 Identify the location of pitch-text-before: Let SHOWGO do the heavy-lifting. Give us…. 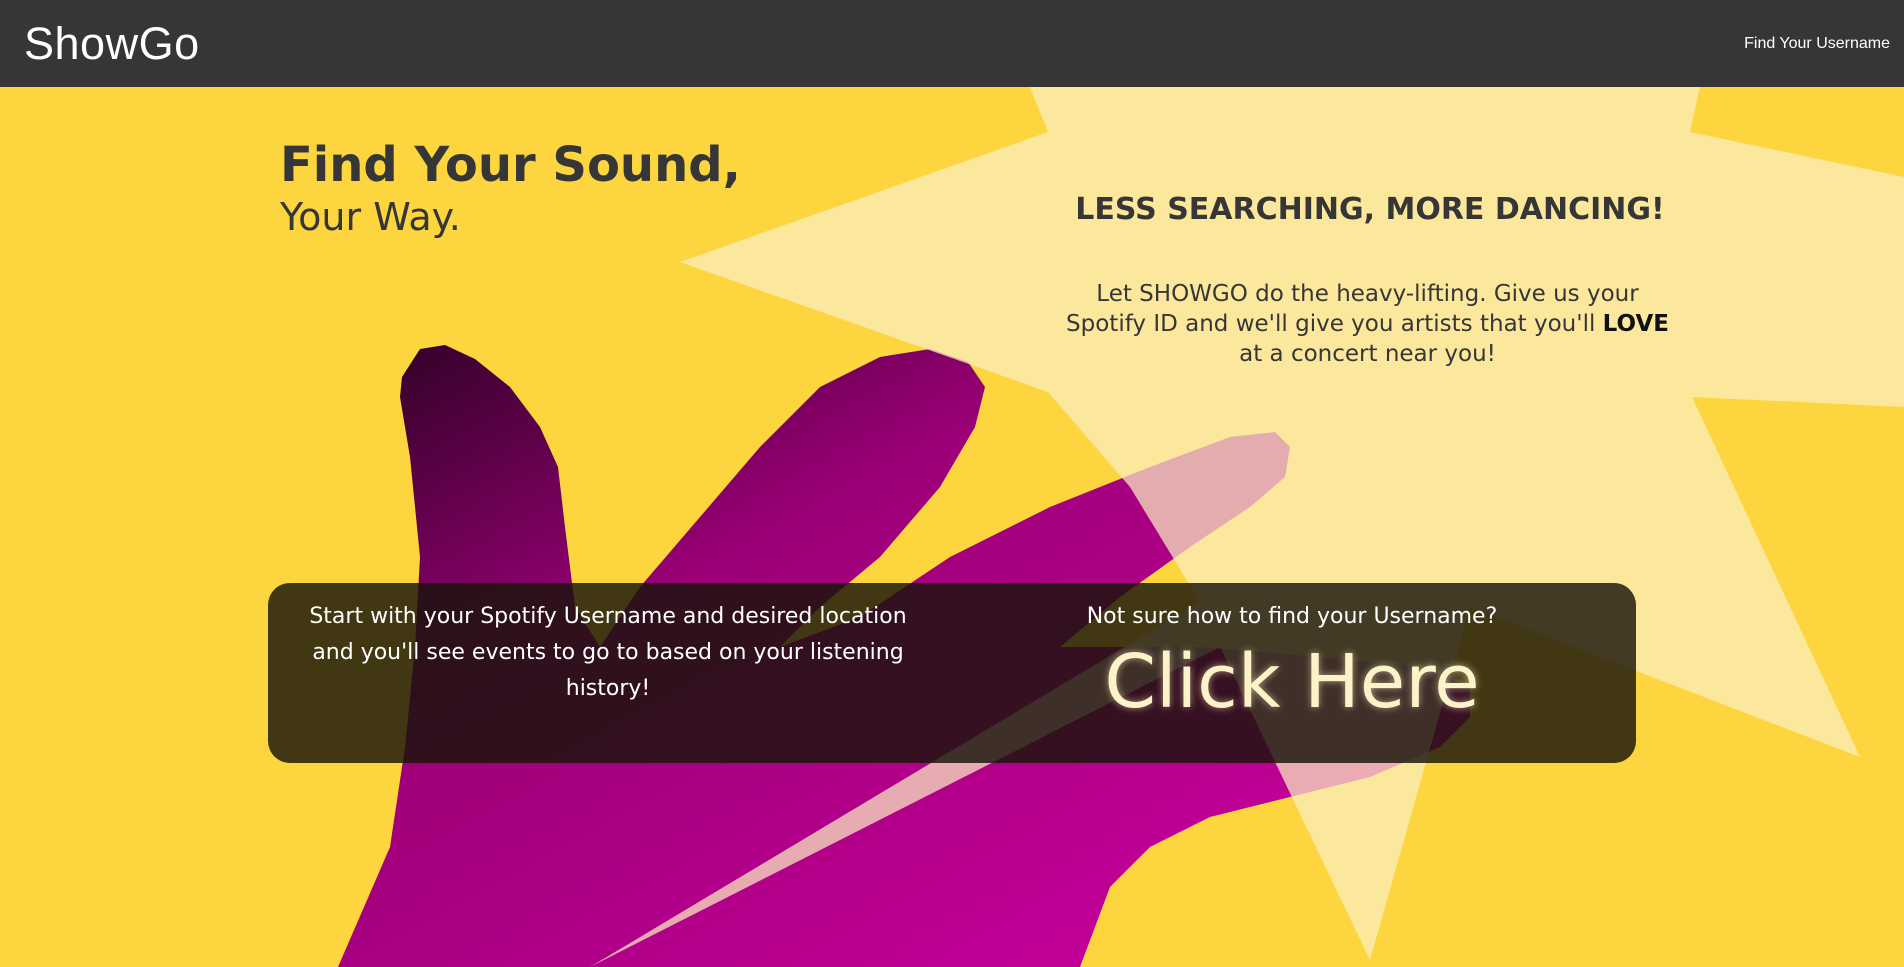
(1352, 309).